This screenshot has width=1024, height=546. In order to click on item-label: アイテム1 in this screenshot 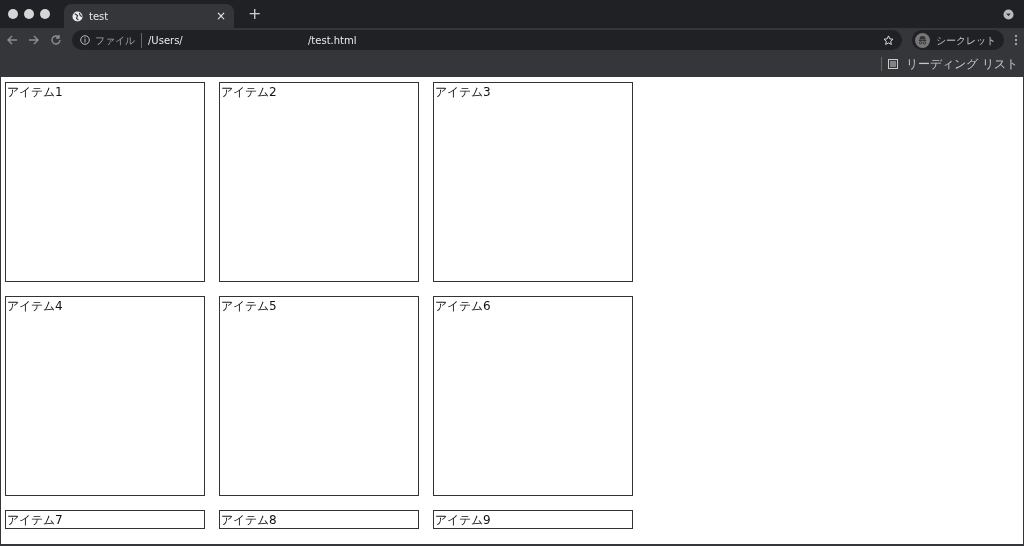, I will do `click(35, 92)`.